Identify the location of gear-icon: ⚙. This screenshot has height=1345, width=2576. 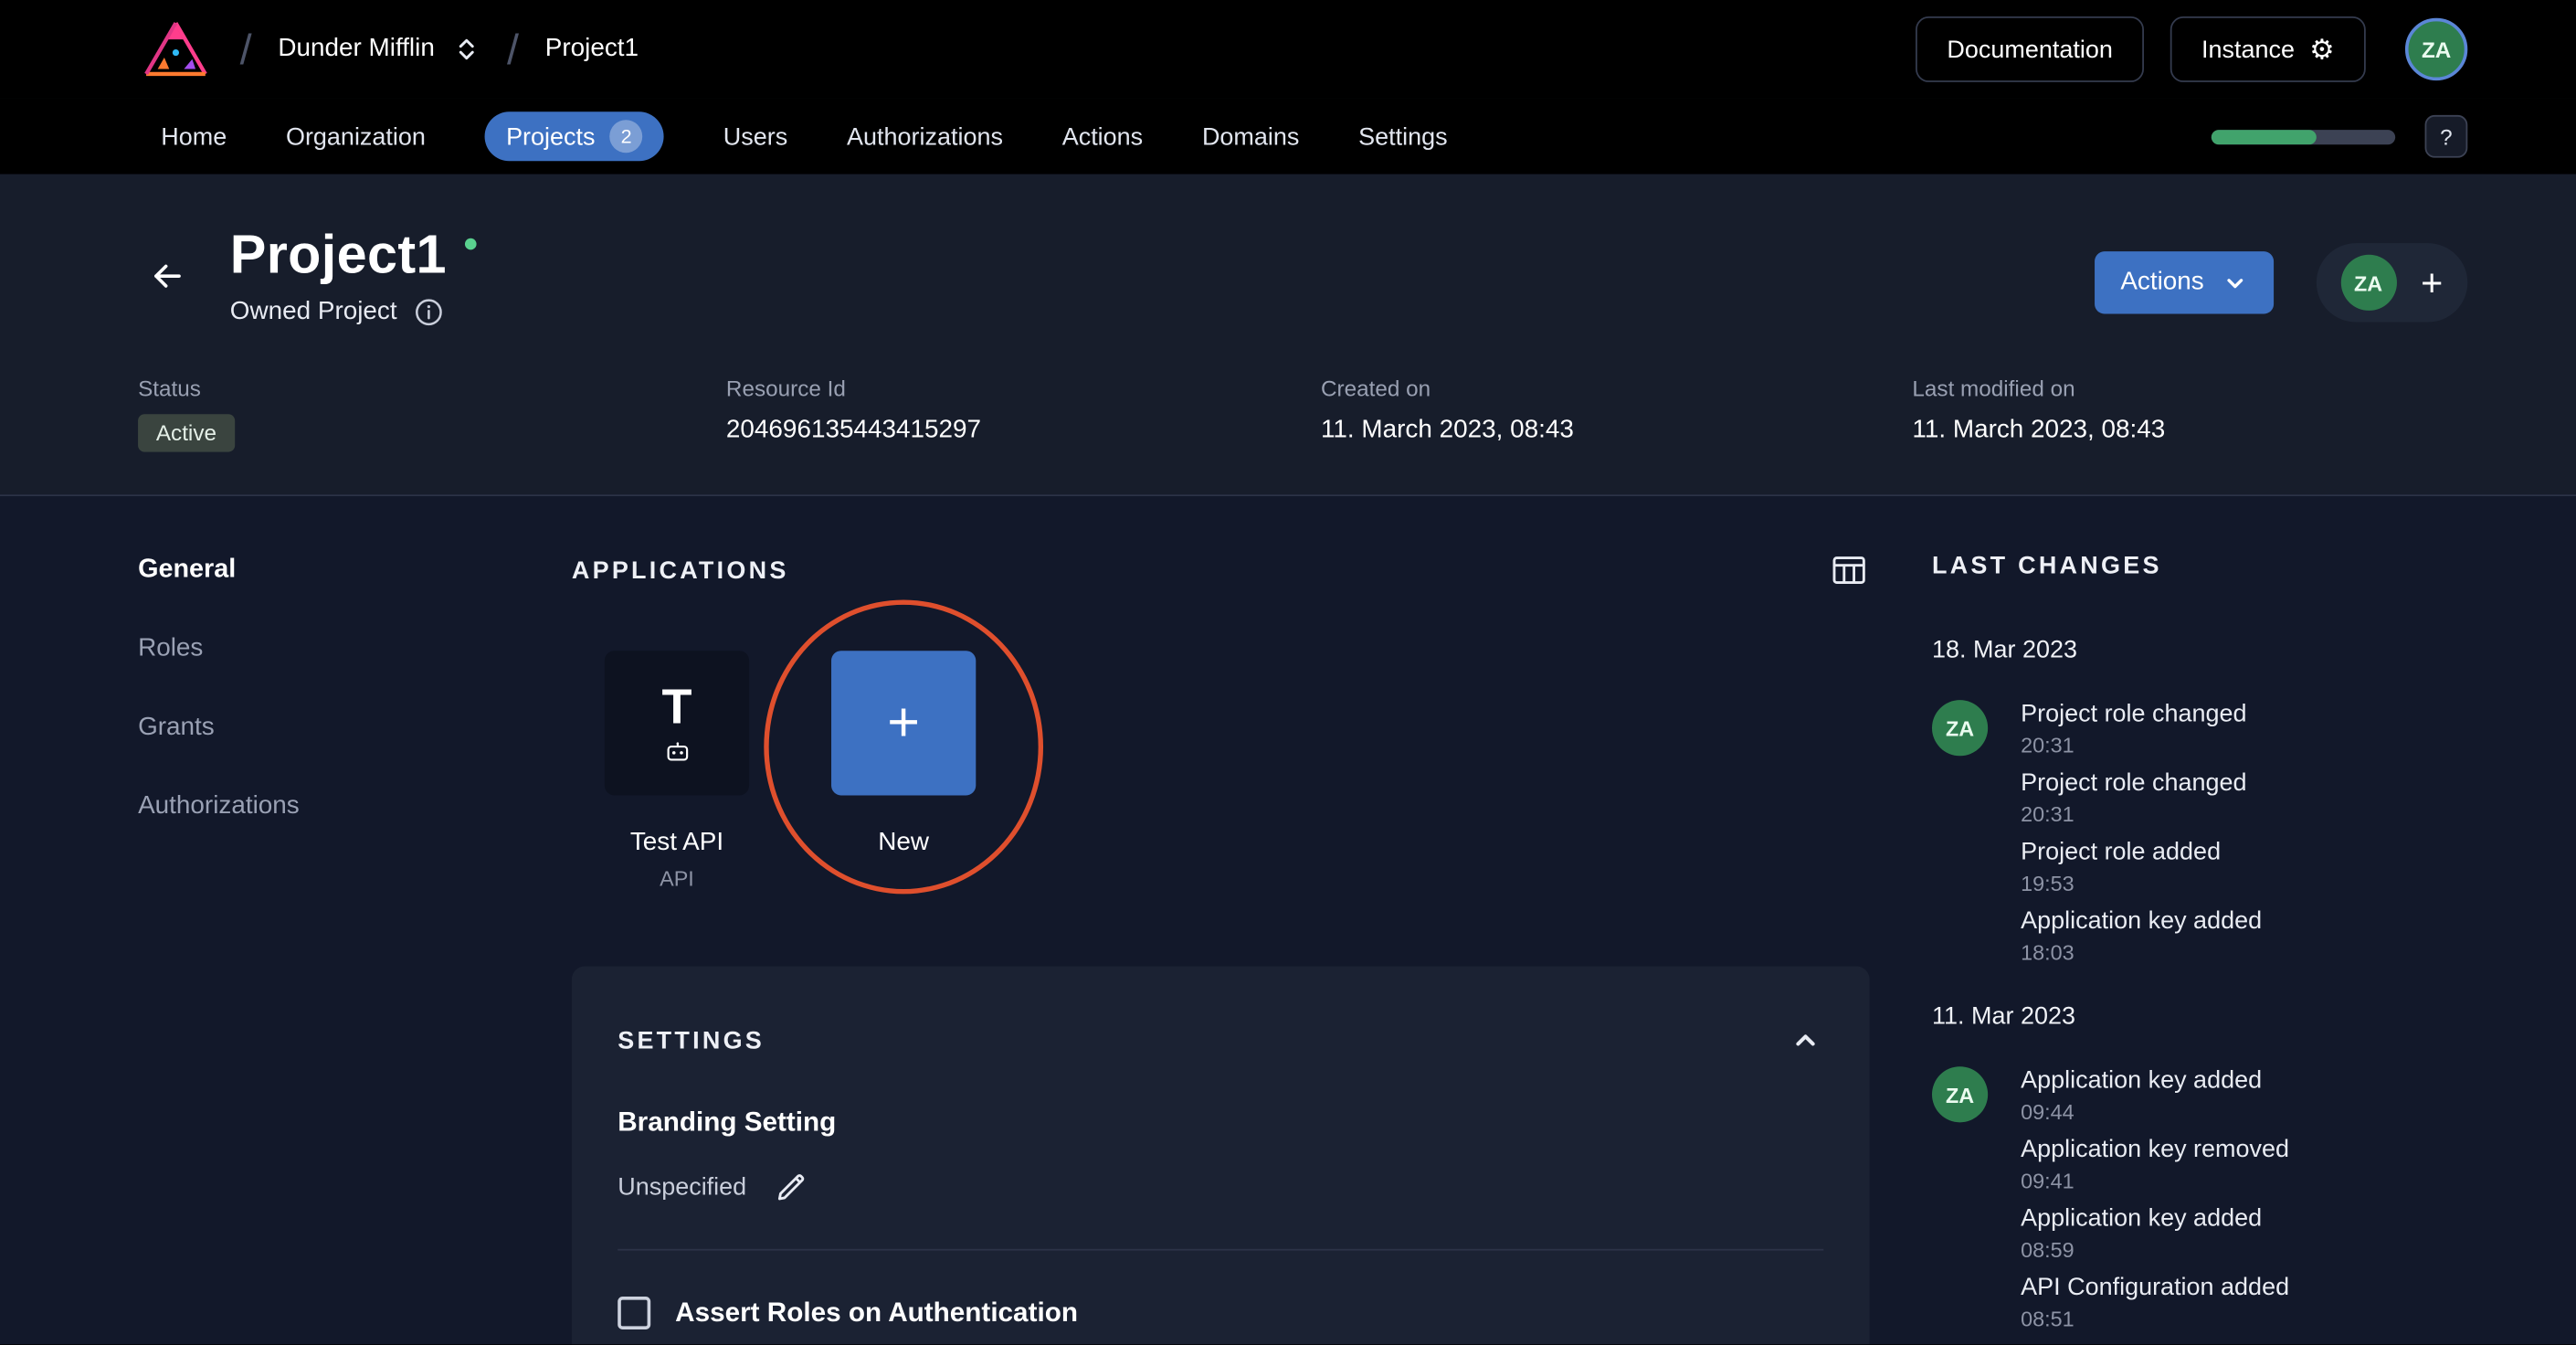
(2322, 49).